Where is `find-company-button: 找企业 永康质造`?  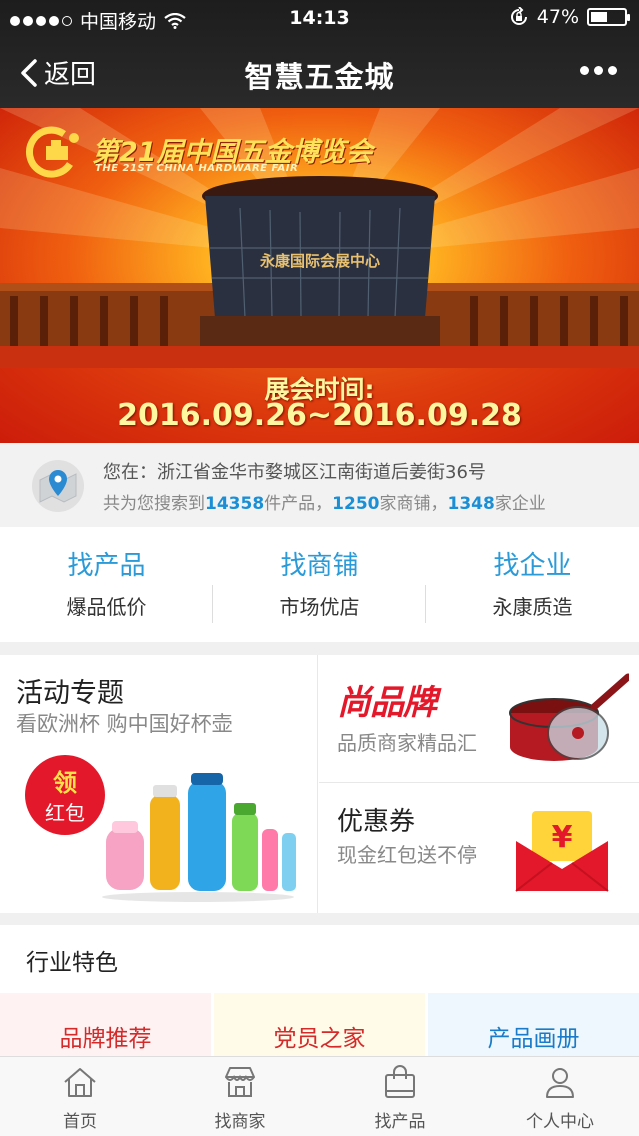
find-company-button: 找企业 永康质造 is located at coordinates (532, 584).